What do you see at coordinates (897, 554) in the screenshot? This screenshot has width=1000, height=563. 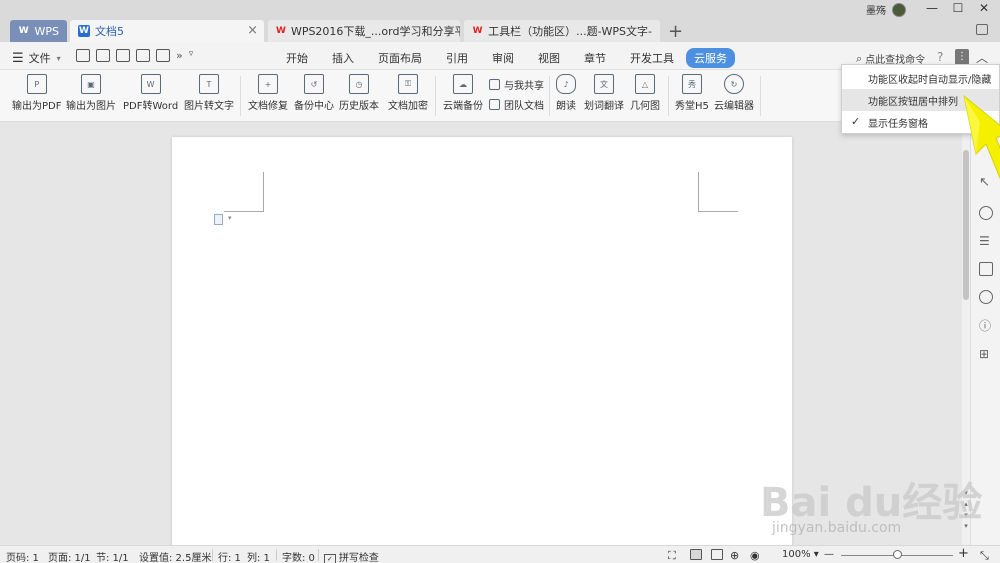 I see `zoom-slider-handle` at bounding box center [897, 554].